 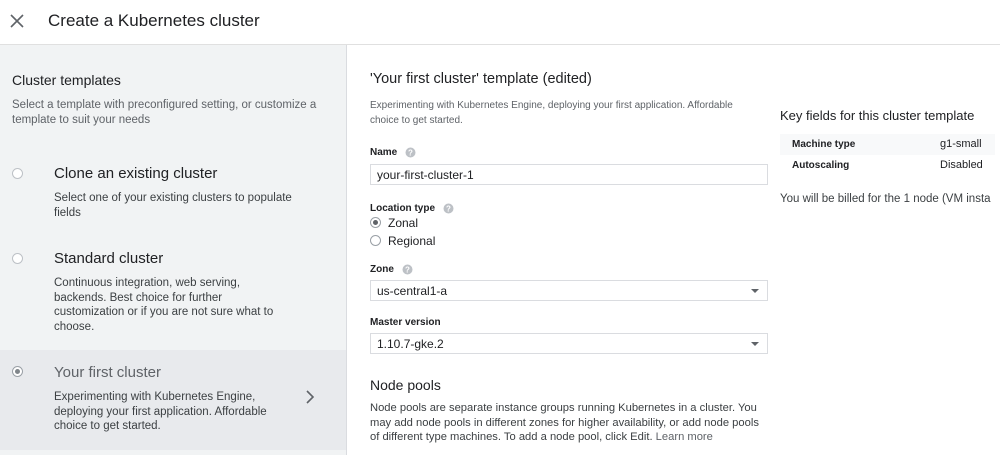 I want to click on option-label: Zonal, so click(x=403, y=223).